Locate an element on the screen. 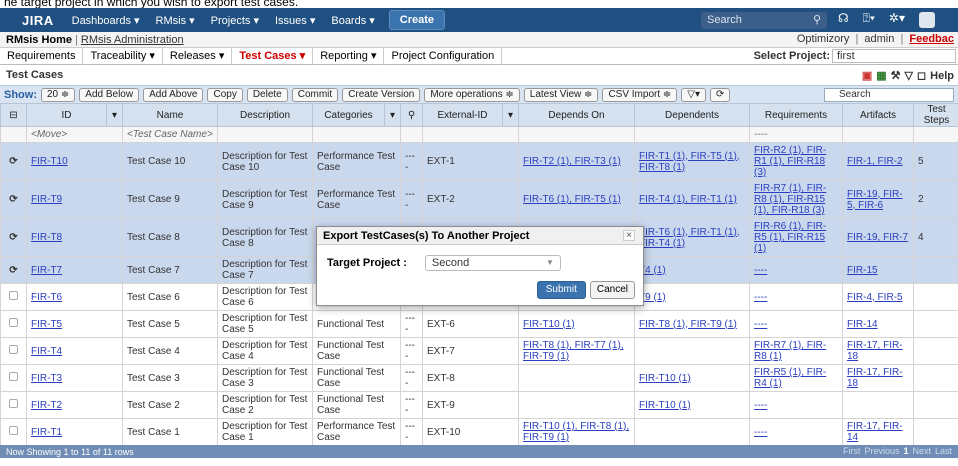  create-version-button: Create Version is located at coordinates (381, 94).